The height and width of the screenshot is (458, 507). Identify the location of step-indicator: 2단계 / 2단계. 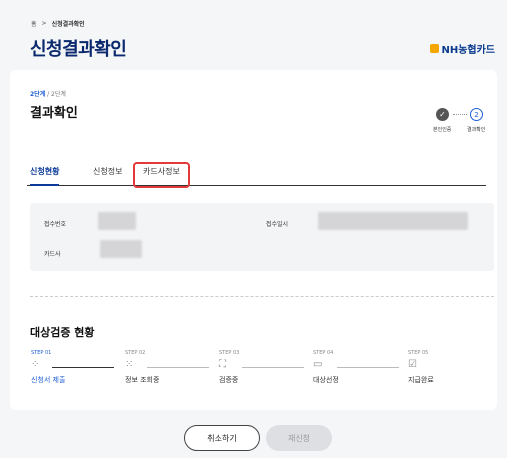
(48, 93).